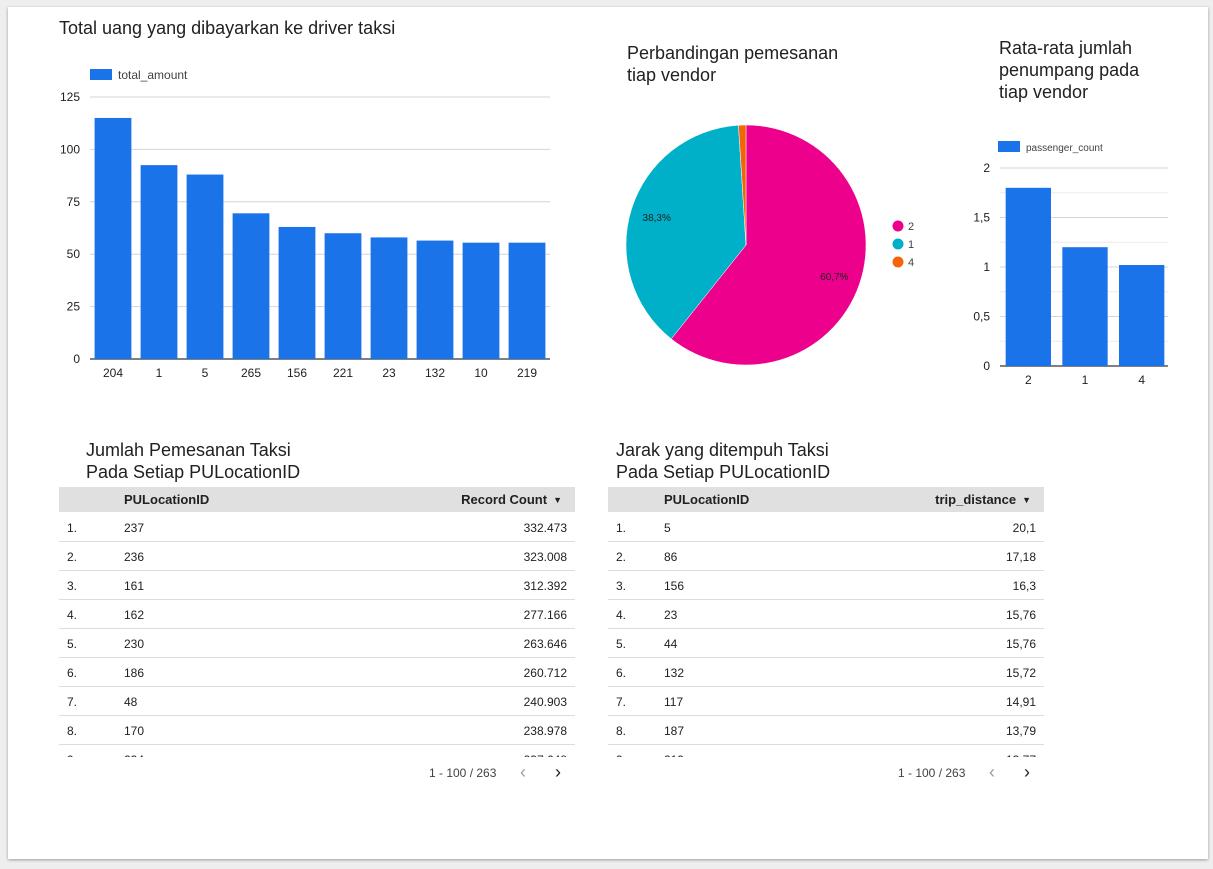 Image resolution: width=1213 pixels, height=869 pixels. Describe the element at coordinates (545, 615) in the screenshot. I see `value-cell: 277.166` at that location.